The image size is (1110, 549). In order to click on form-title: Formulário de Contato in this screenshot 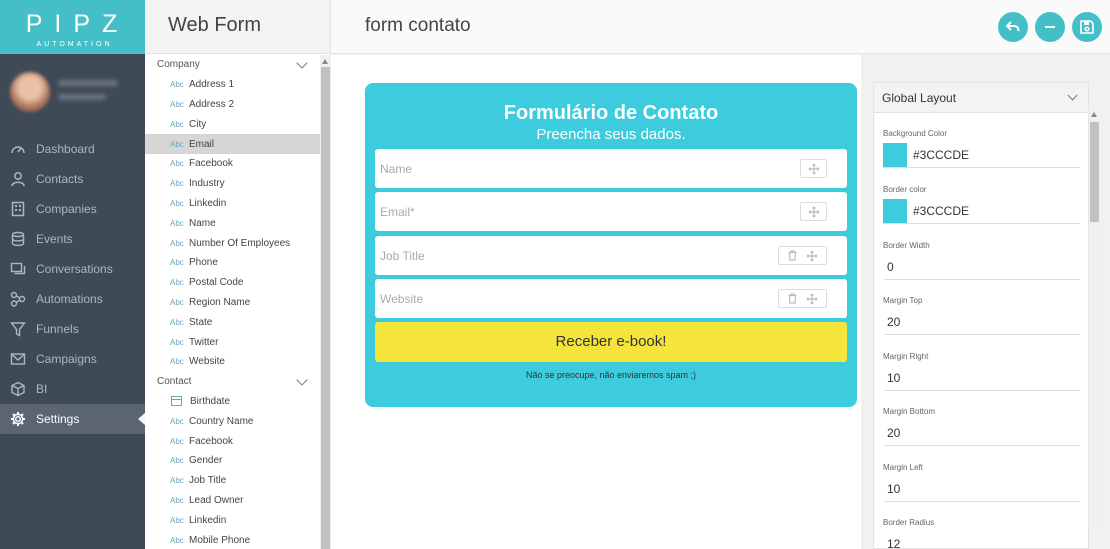, I will do `click(611, 113)`.